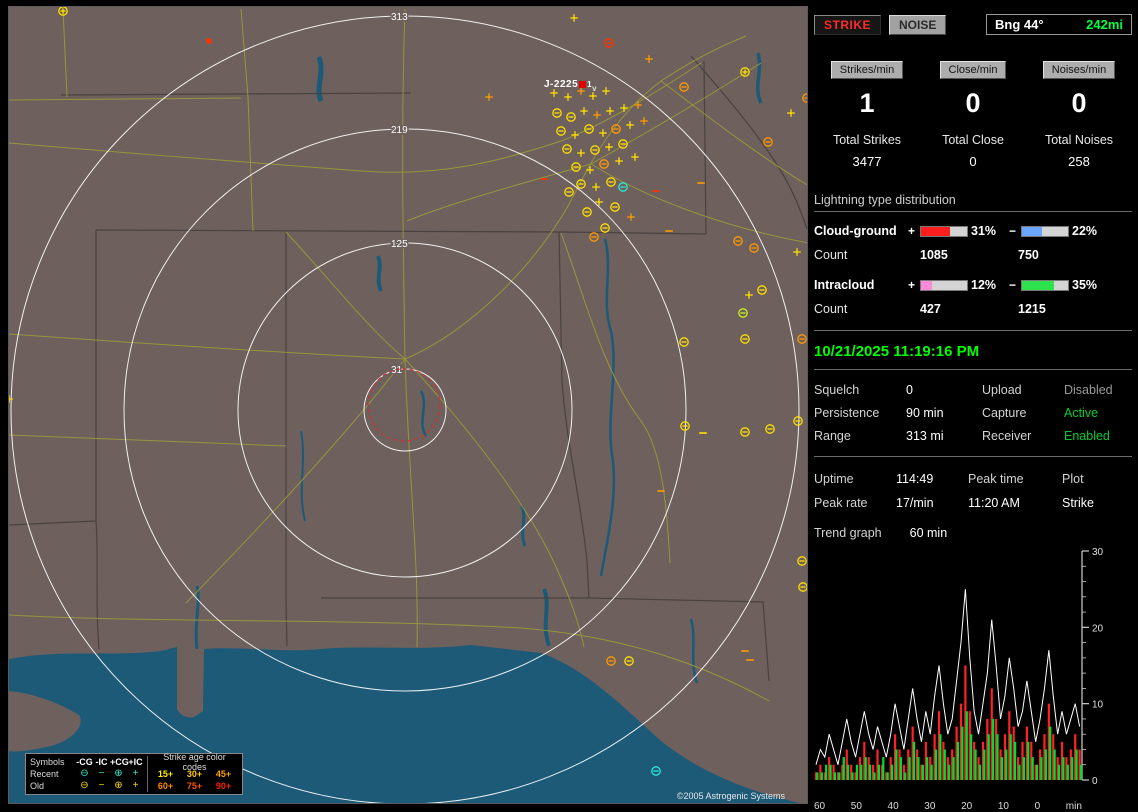  What do you see at coordinates (1078, 503) in the screenshot?
I see `plot-mode-value: Strike` at bounding box center [1078, 503].